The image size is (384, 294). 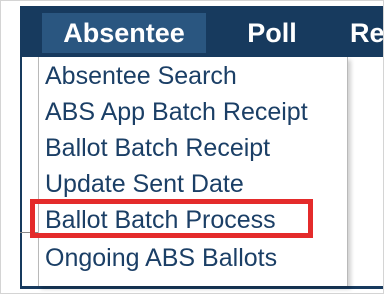 What do you see at coordinates (124, 33) in the screenshot?
I see `nav-tab-absentee: Absentee` at bounding box center [124, 33].